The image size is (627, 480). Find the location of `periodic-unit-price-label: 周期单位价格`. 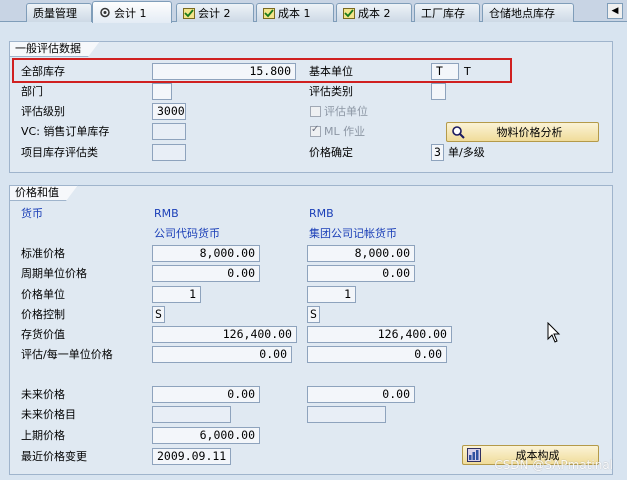

periodic-unit-price-label: 周期单位价格 is located at coordinates (54, 273).